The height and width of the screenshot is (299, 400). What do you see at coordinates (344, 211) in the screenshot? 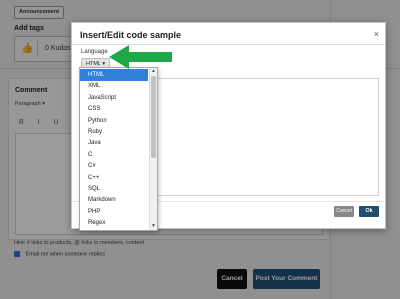
I see `dialog-cancel-button: Cancel` at bounding box center [344, 211].